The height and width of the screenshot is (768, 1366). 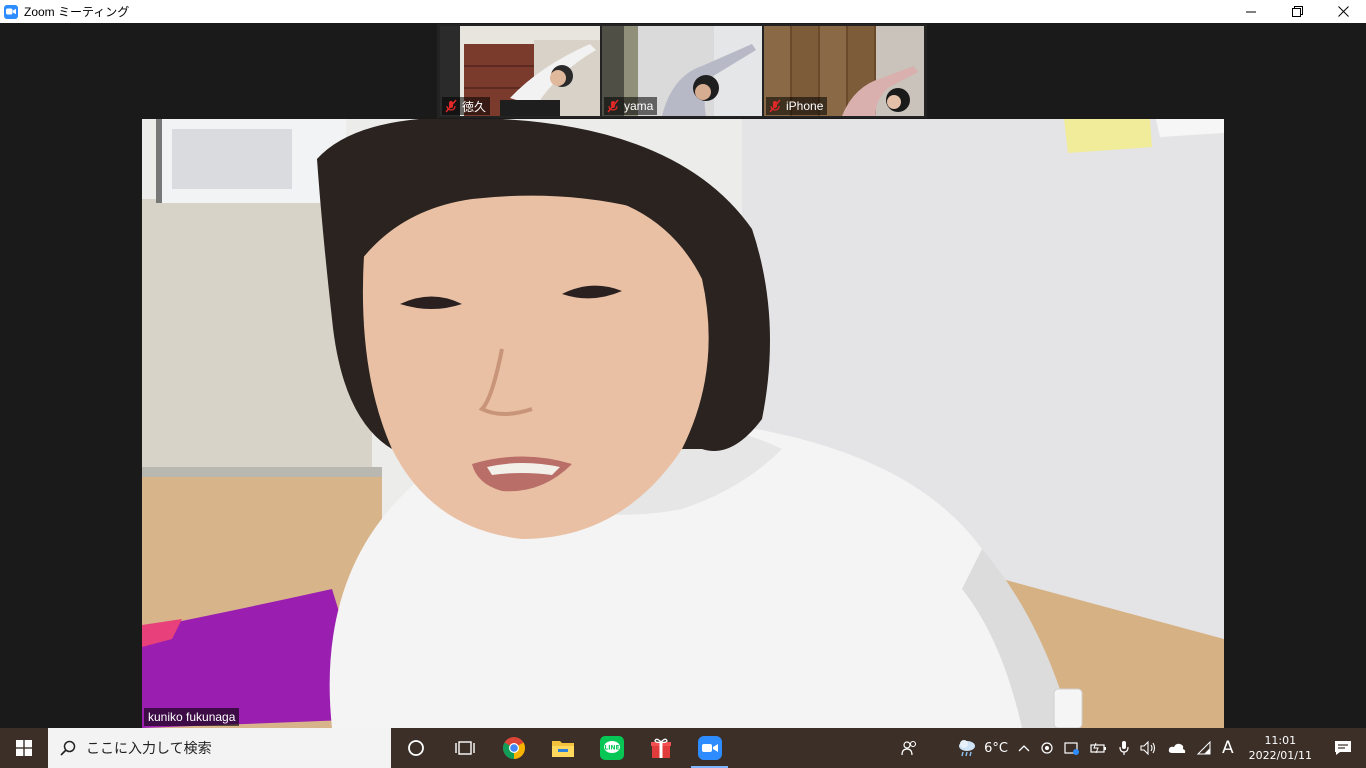 What do you see at coordinates (149, 749) in the screenshot?
I see `search-placeholder: ここに入力して検索` at bounding box center [149, 749].